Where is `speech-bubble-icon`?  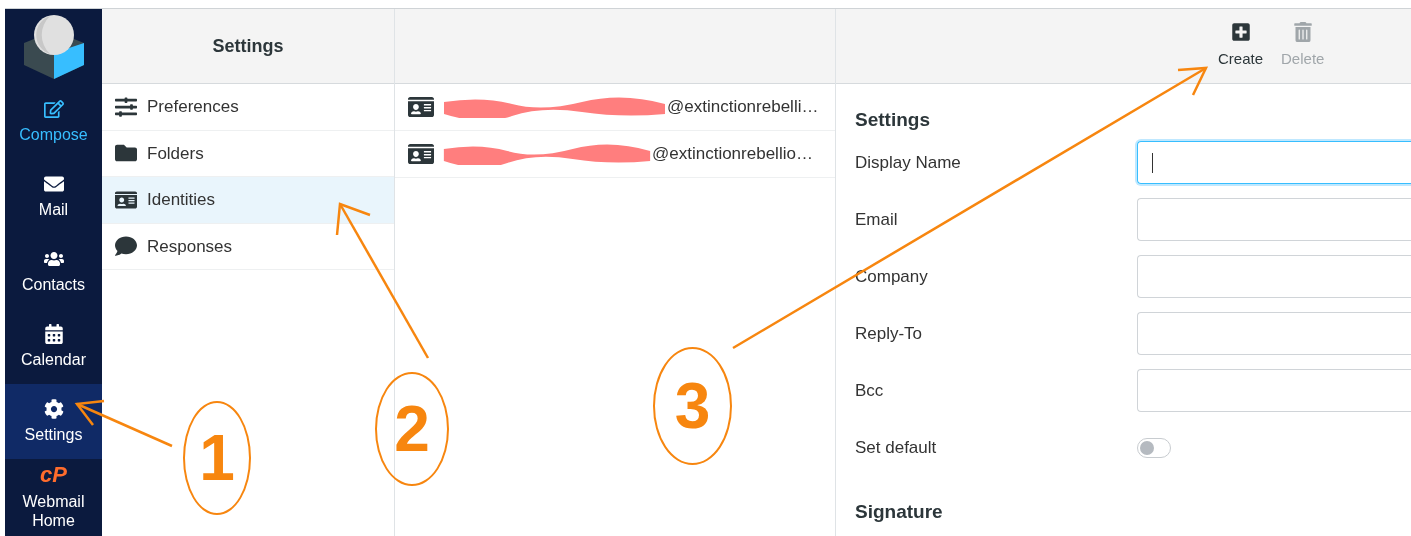
speech-bubble-icon is located at coordinates (126, 246).